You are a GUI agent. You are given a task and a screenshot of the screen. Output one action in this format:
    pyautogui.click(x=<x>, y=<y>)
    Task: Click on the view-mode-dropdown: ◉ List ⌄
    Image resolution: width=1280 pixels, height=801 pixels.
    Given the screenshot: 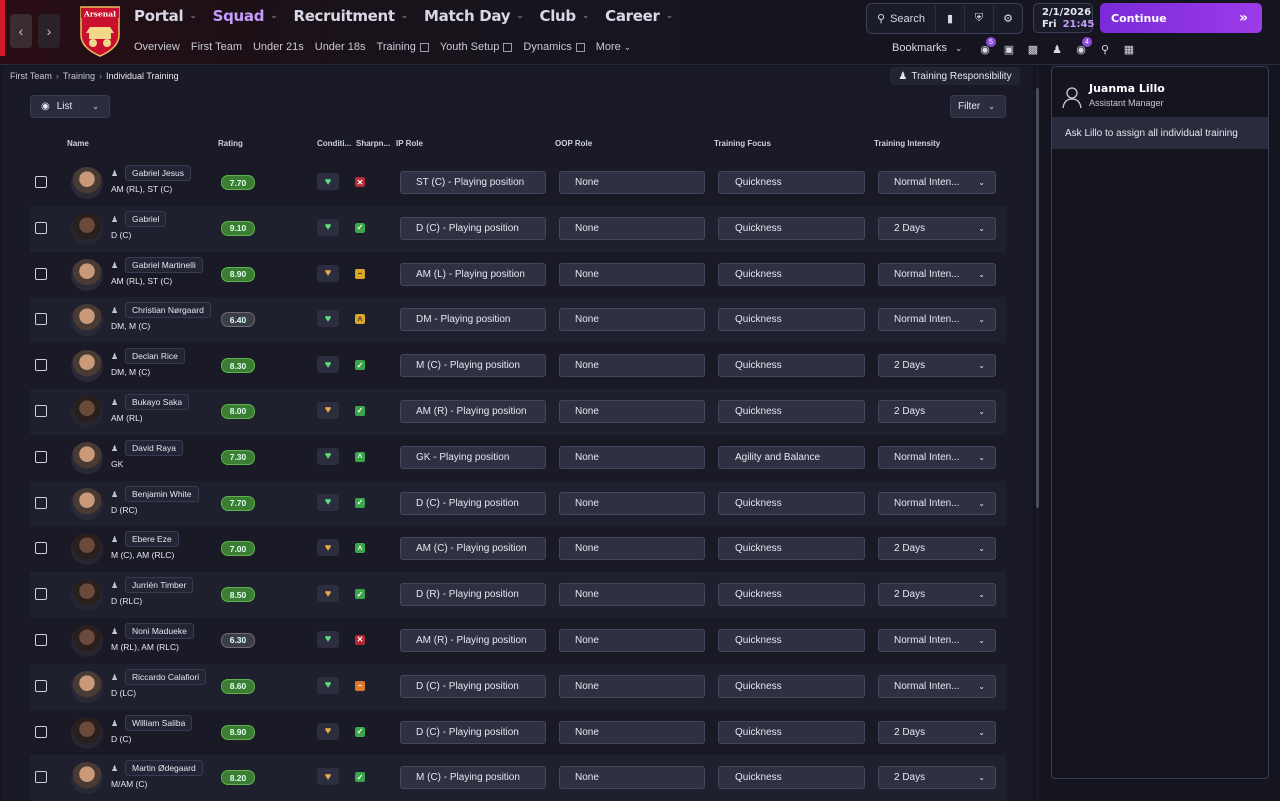 What is the action you would take?
    pyautogui.click(x=70, y=106)
    